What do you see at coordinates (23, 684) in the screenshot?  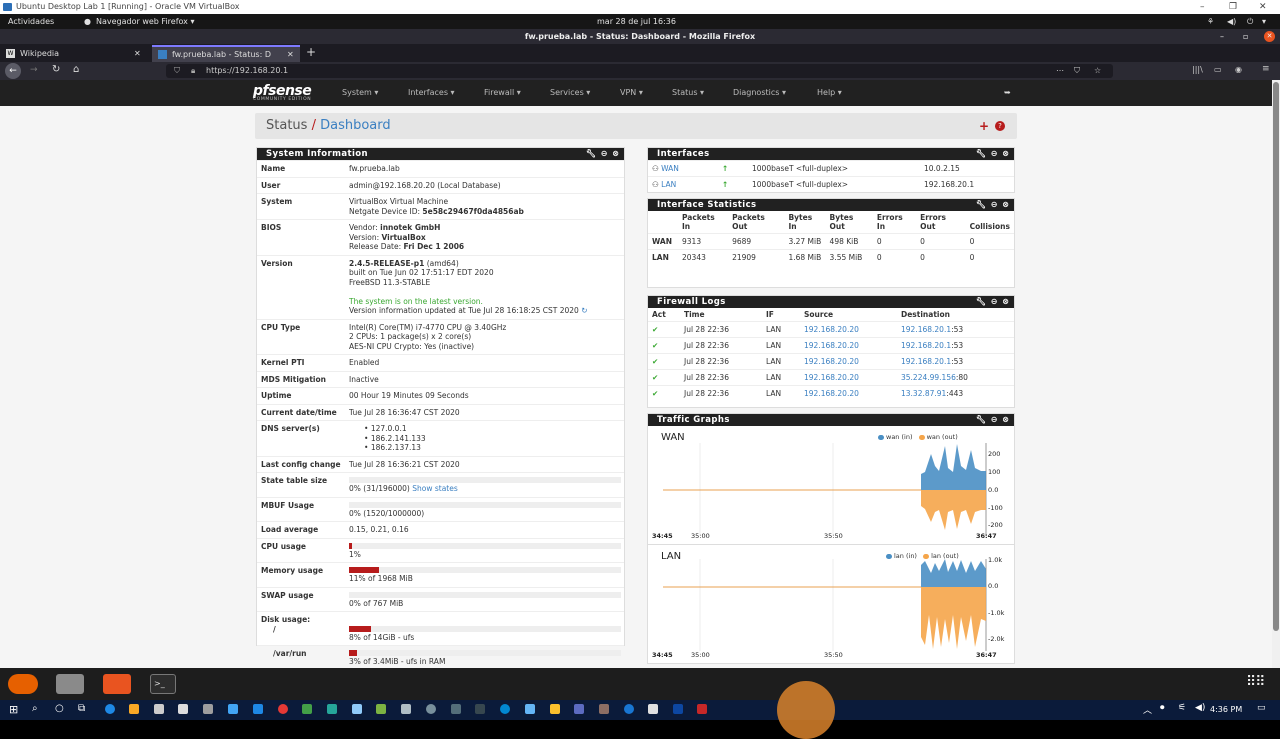 I see `firefox-icon` at bounding box center [23, 684].